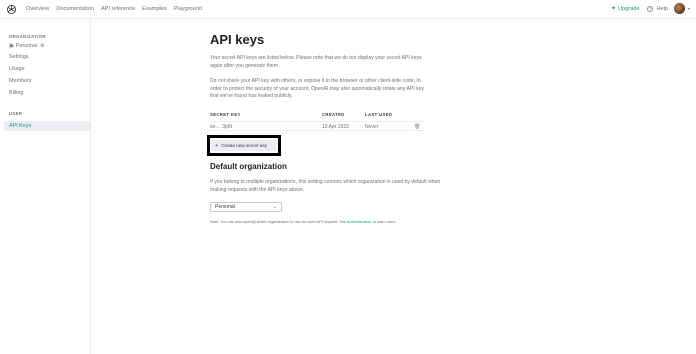 The image size is (696, 354). I want to click on table-row: sk-... 3p0t 13 Apr 2023 Never 🗑, so click(317, 126).